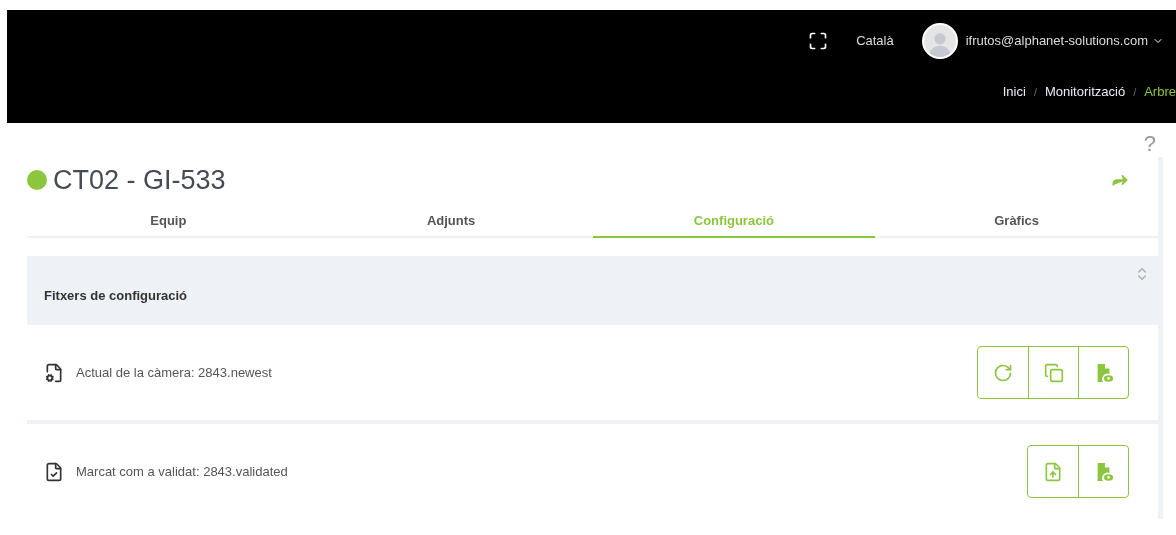  What do you see at coordinates (1160, 92) in the screenshot?
I see `breadcrumb-link: Arbre` at bounding box center [1160, 92].